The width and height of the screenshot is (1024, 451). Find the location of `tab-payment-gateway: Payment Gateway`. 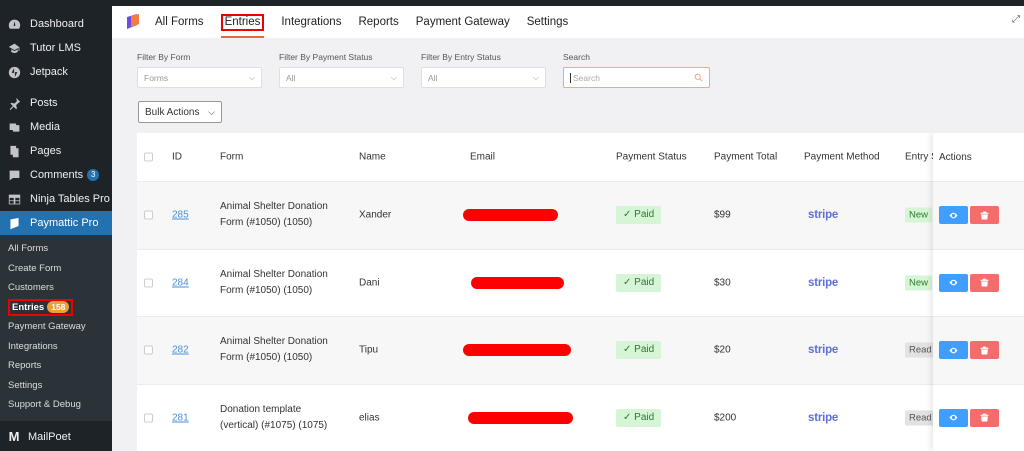

tab-payment-gateway: Payment Gateway is located at coordinates (463, 22).